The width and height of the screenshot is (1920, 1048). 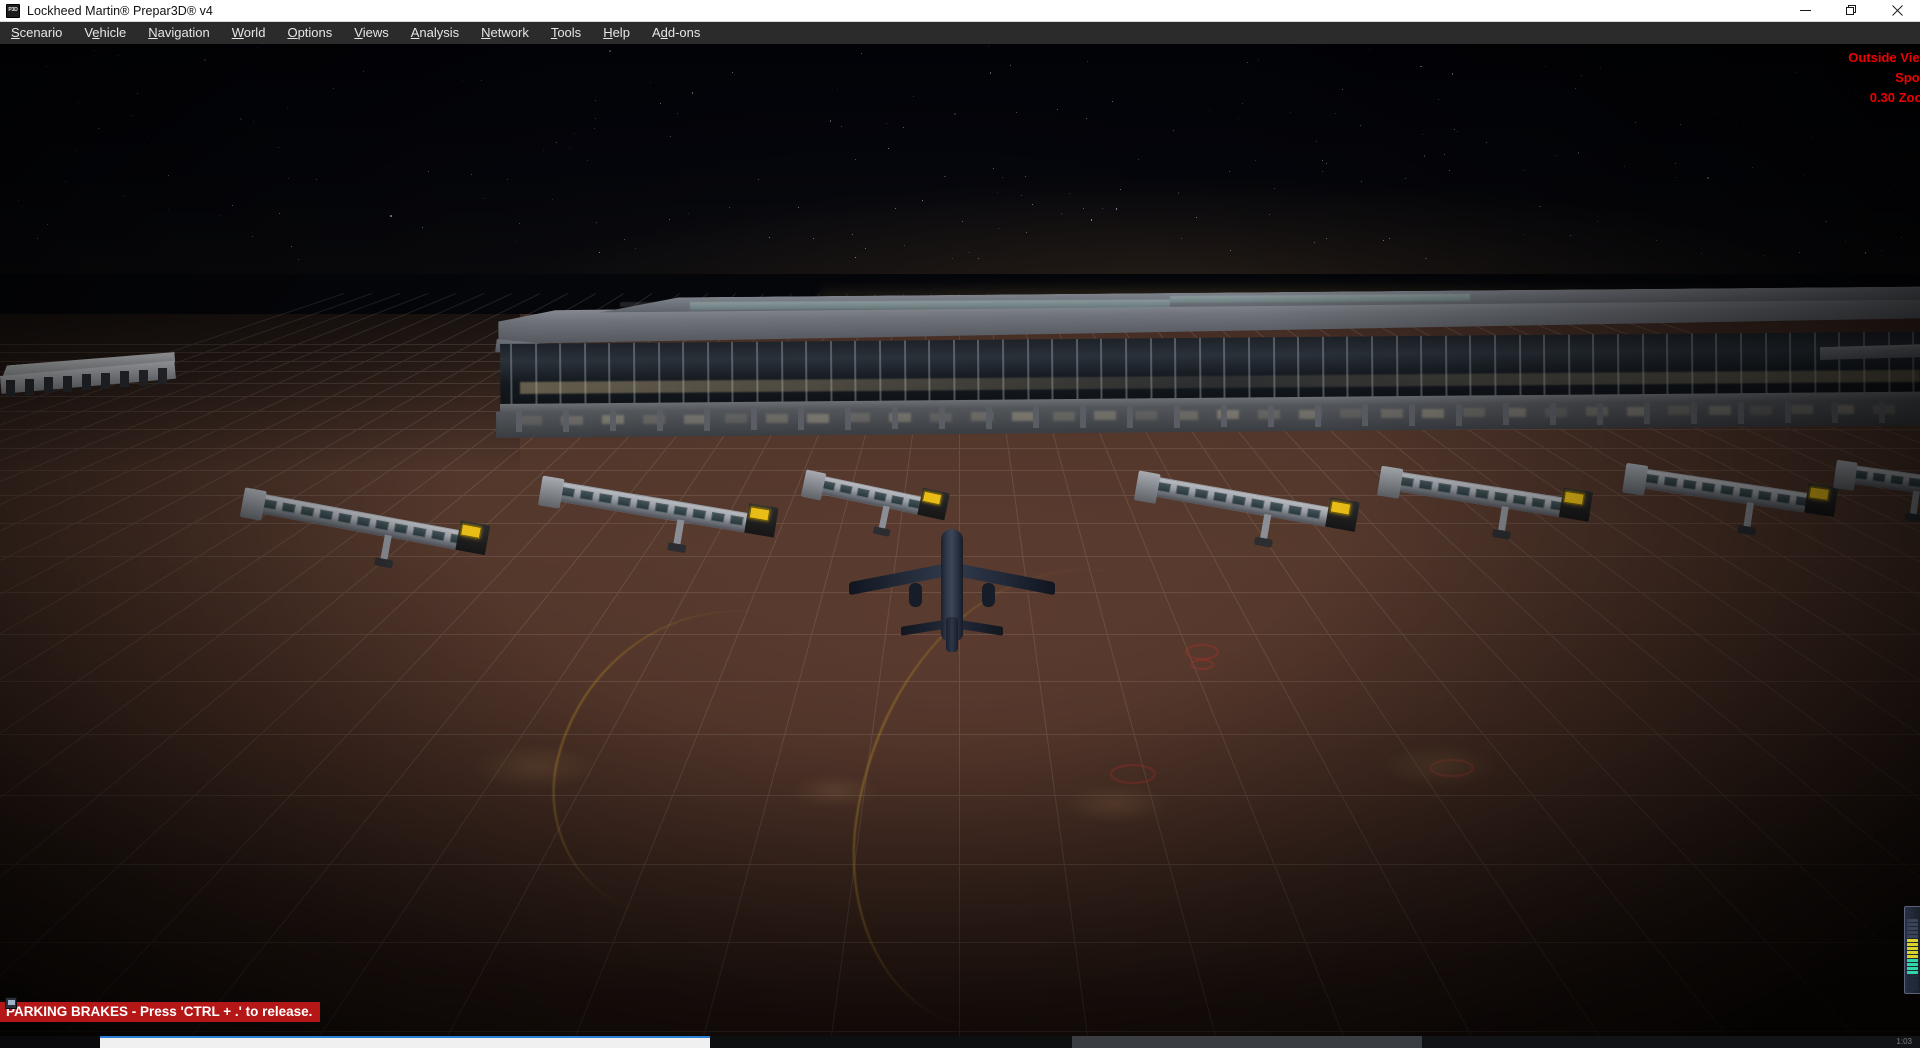 What do you see at coordinates (676, 33) in the screenshot?
I see `menu-item-add-ons: Add-ons` at bounding box center [676, 33].